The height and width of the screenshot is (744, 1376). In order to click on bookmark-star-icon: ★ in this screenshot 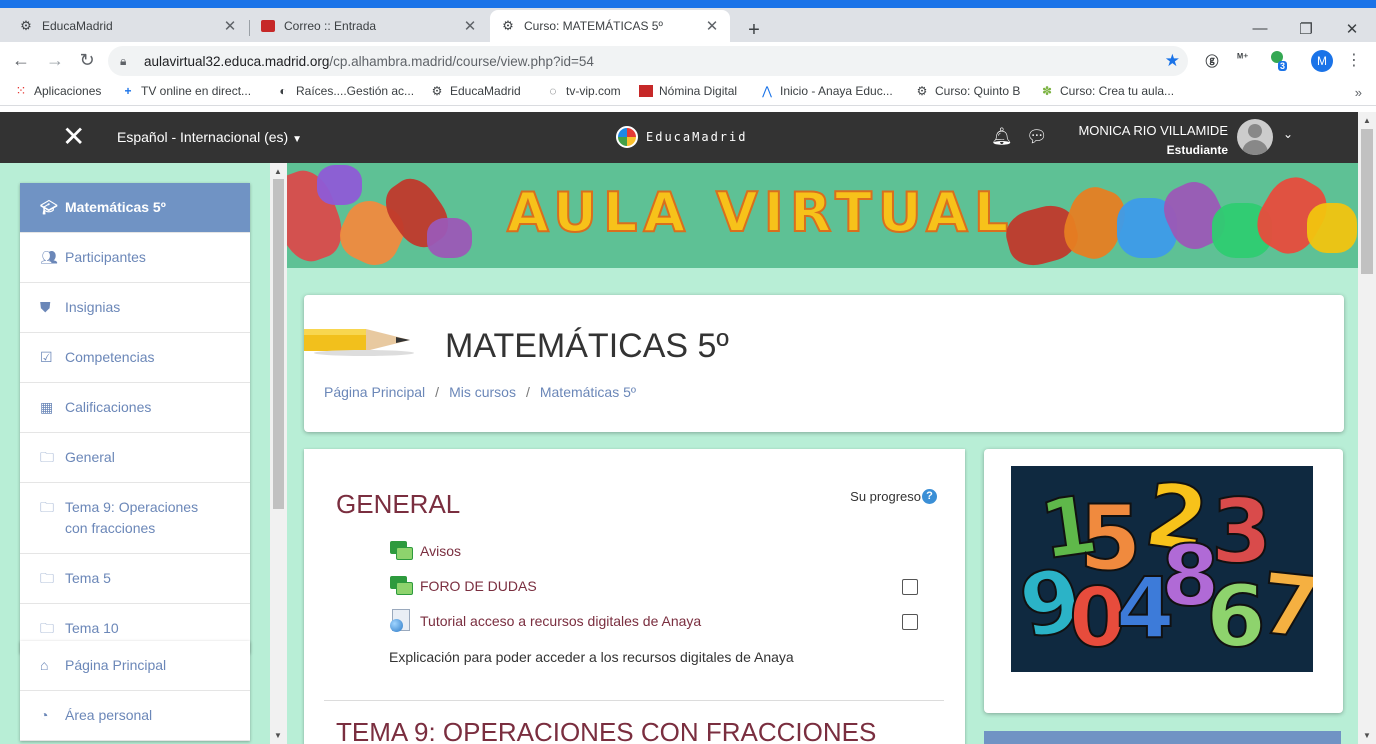, I will do `click(1172, 61)`.